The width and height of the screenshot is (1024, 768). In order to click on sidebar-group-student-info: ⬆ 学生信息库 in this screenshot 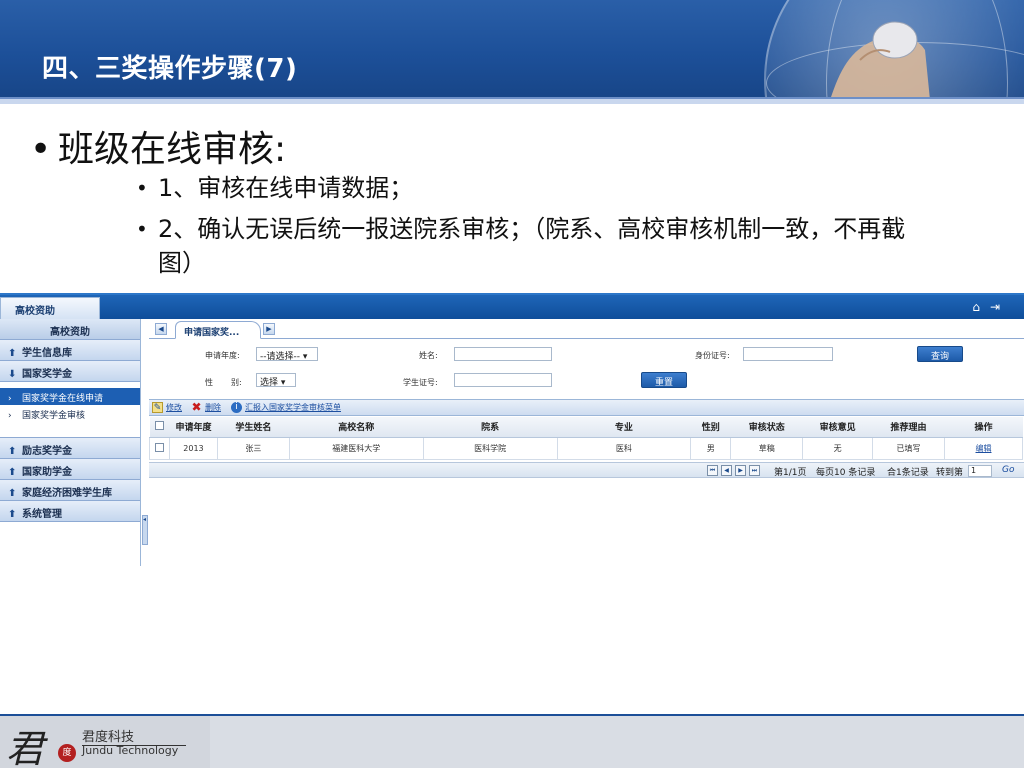, I will do `click(70, 350)`.